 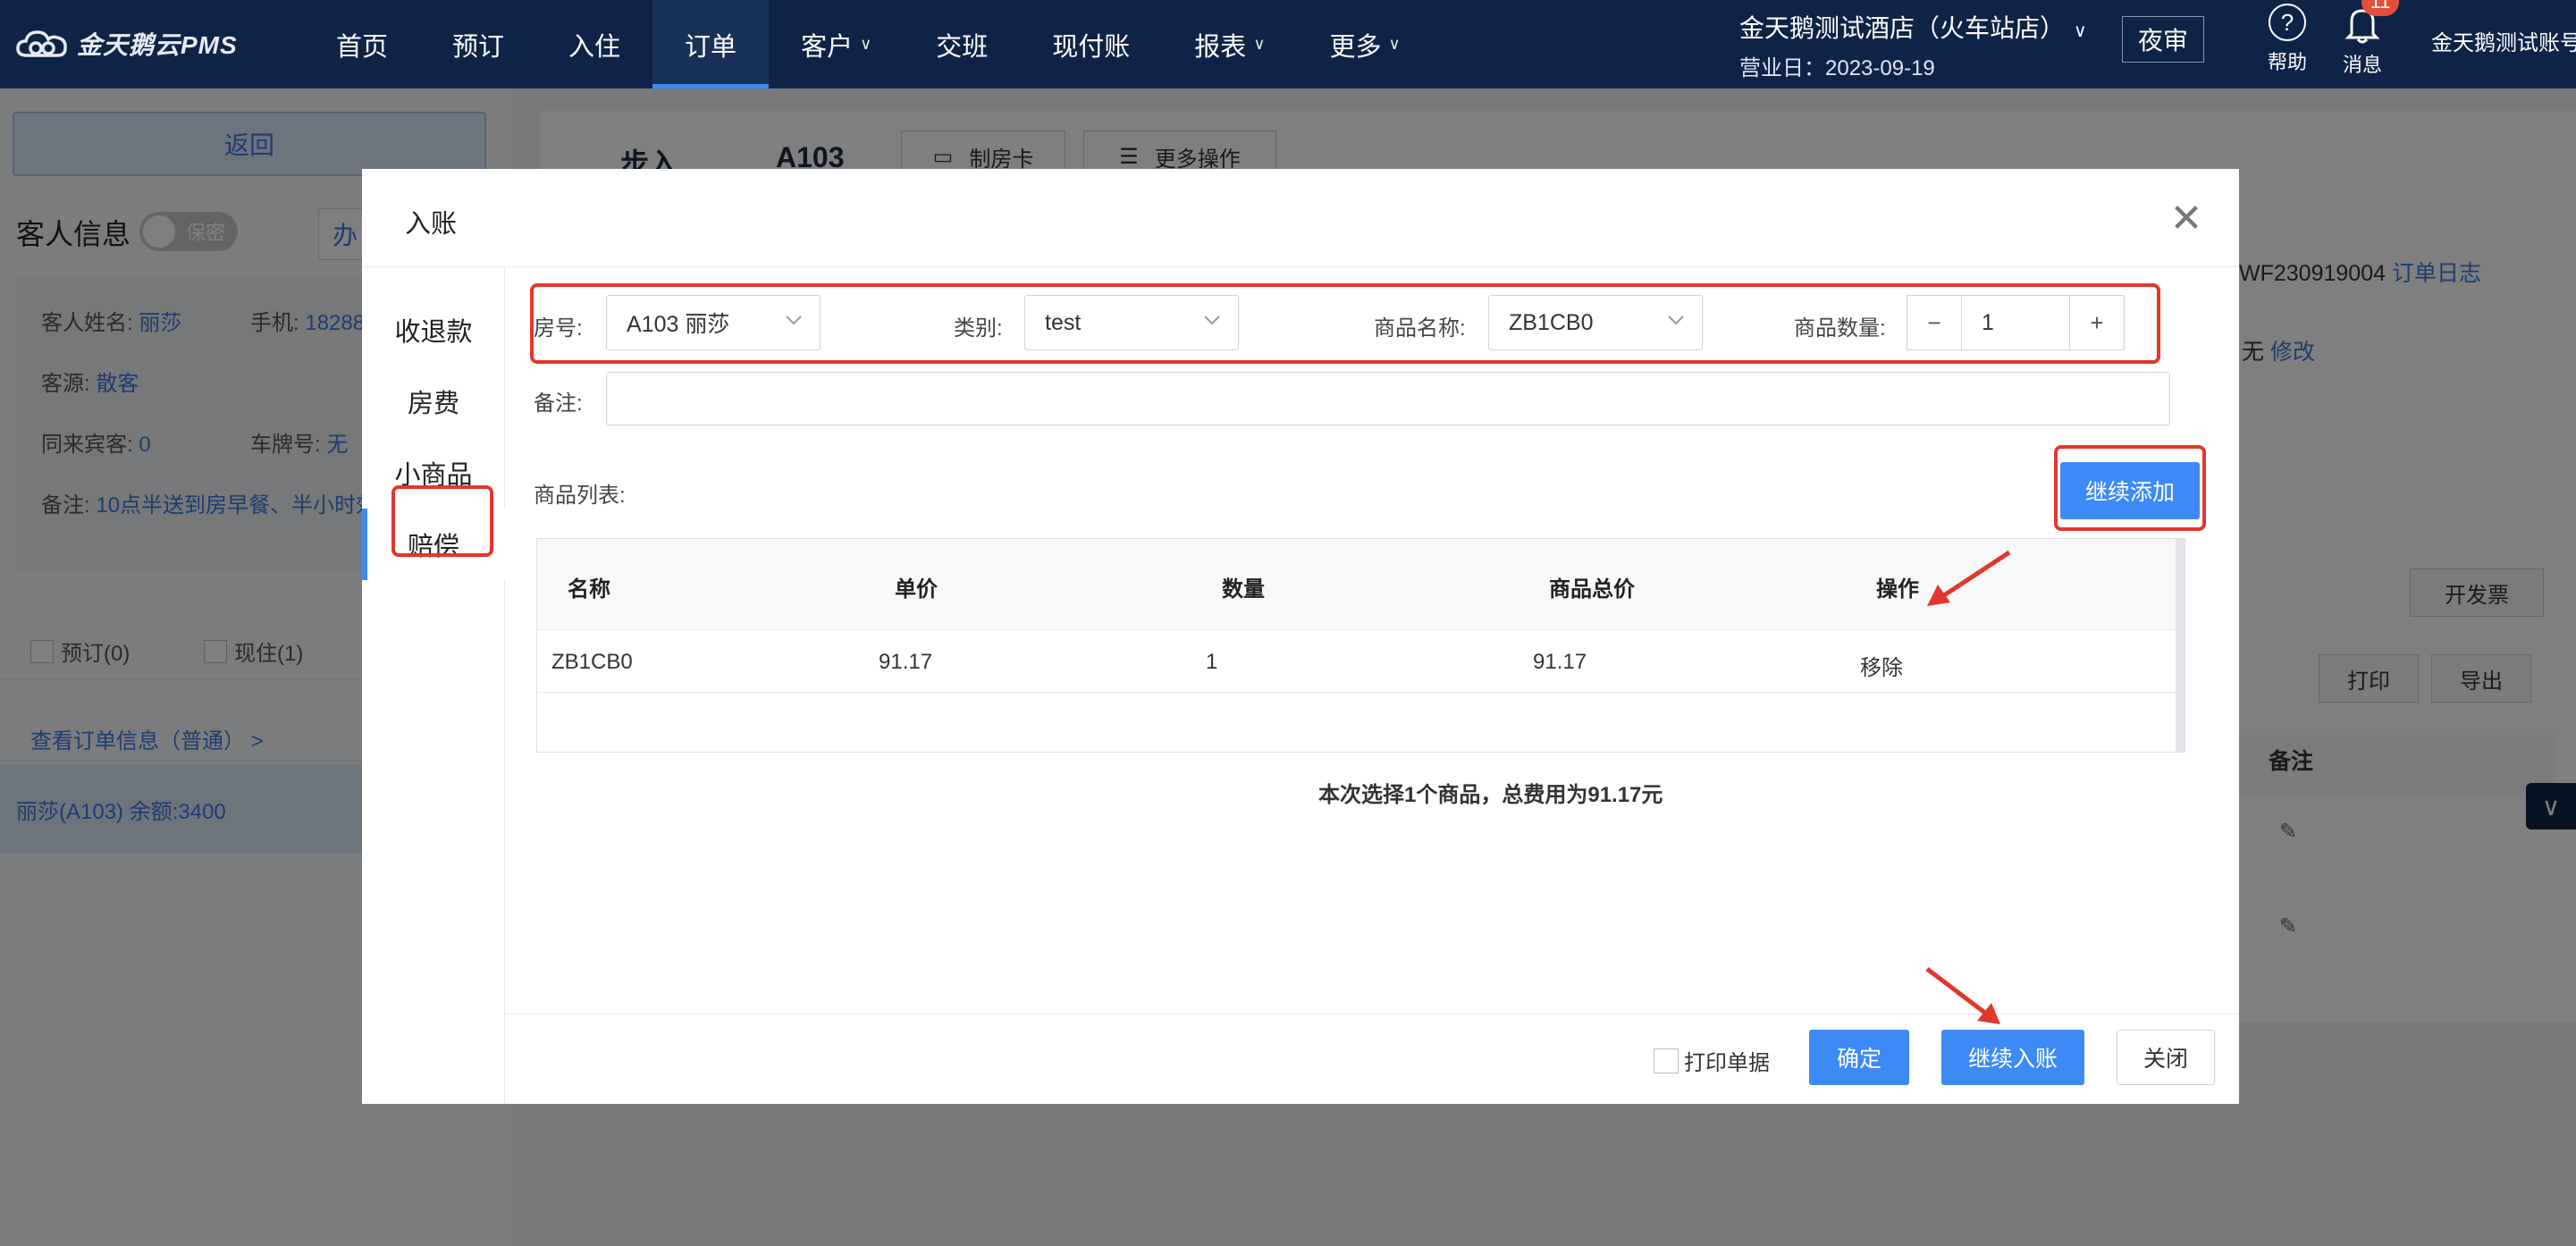 I want to click on arrow-to-continue-post, so click(x=1963, y=995).